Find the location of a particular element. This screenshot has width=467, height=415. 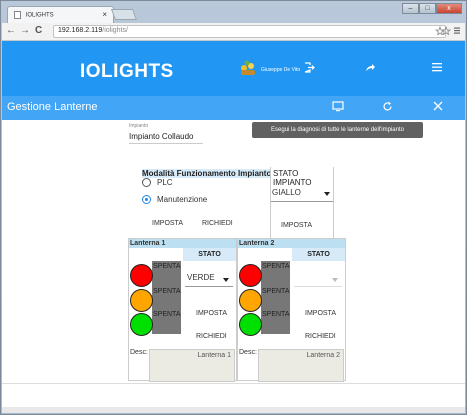

plant-state-value: GIALLO is located at coordinates (286, 192).